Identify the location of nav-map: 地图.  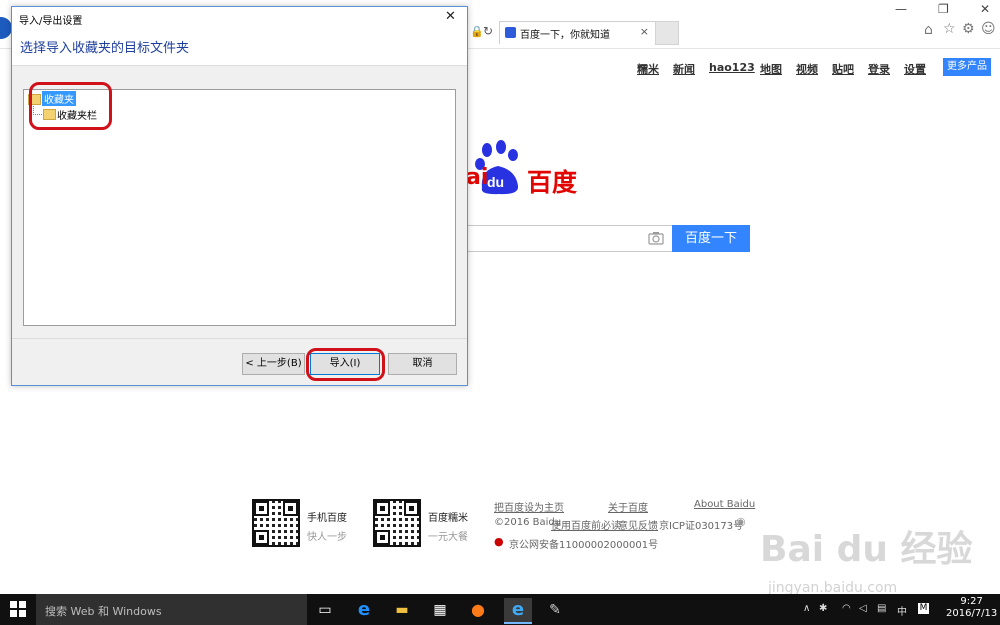
(771, 69).